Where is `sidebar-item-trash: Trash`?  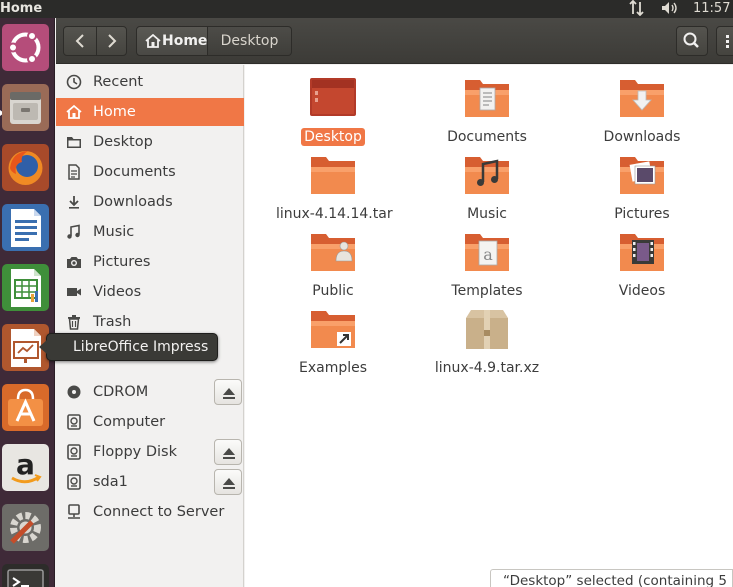
sidebar-item-trash: Trash is located at coordinates (150, 322).